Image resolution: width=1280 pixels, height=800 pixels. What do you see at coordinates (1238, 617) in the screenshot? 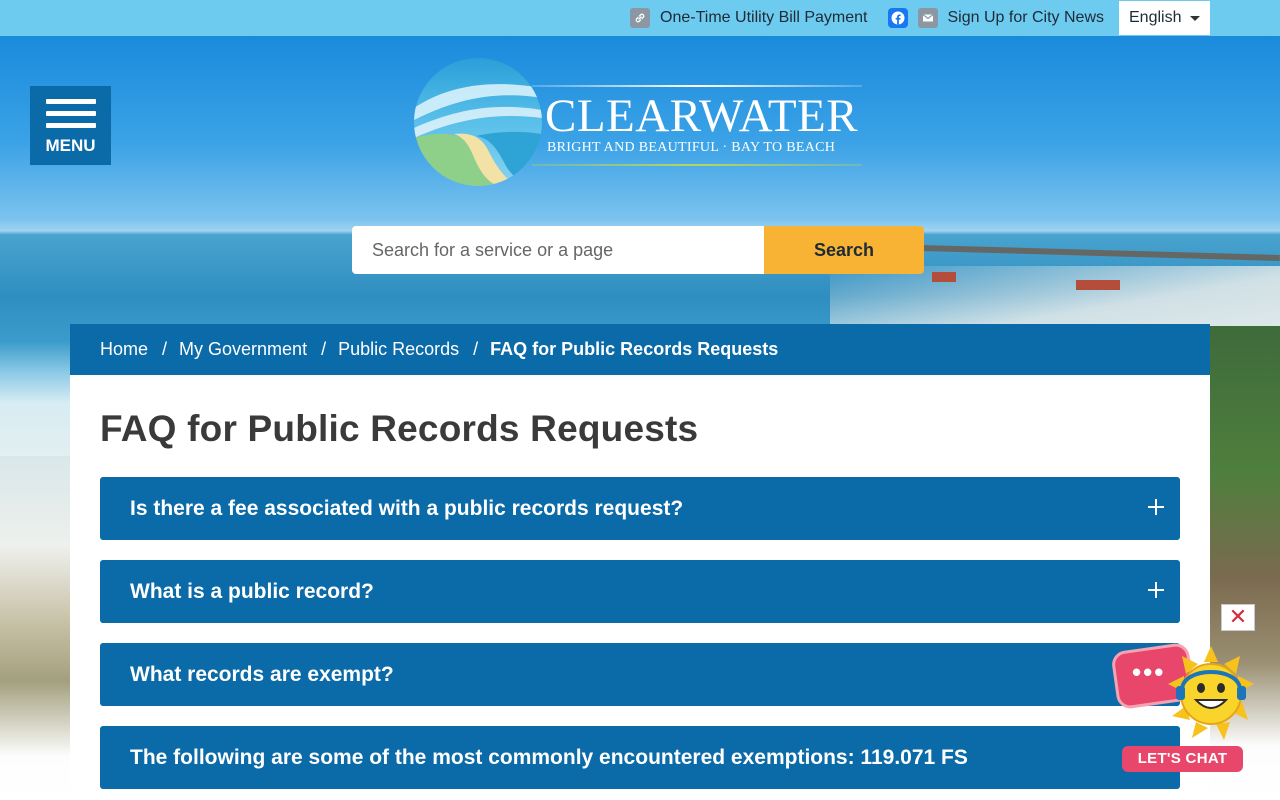
I see `chat-close-button: ✕` at bounding box center [1238, 617].